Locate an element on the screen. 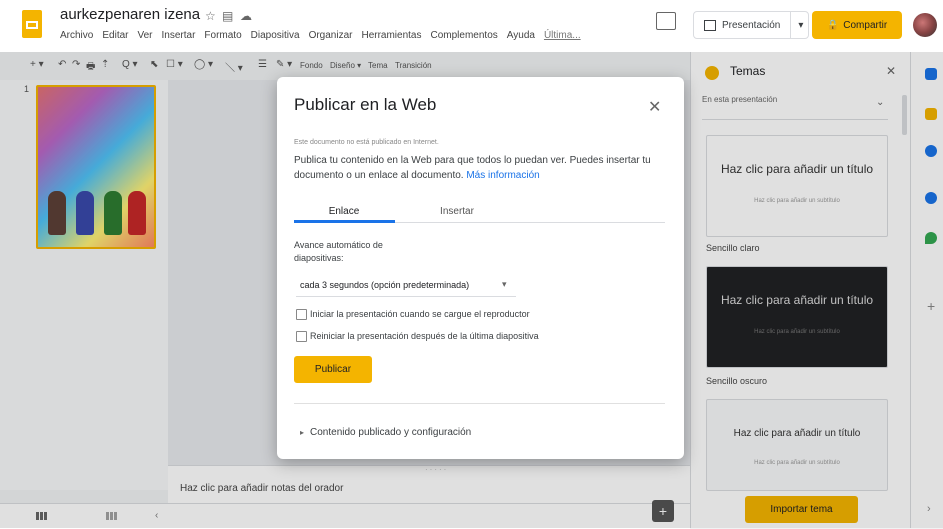  slides-logo-icon is located at coordinates (32, 24).